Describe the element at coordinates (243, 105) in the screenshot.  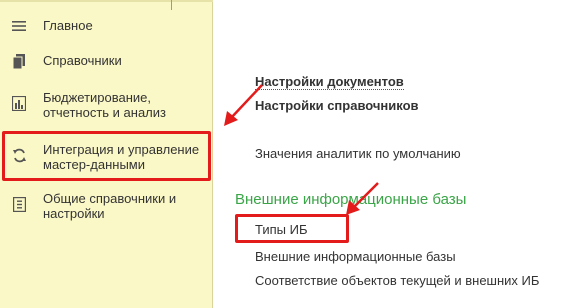
I see `annotation-arrow-sidebar` at that location.